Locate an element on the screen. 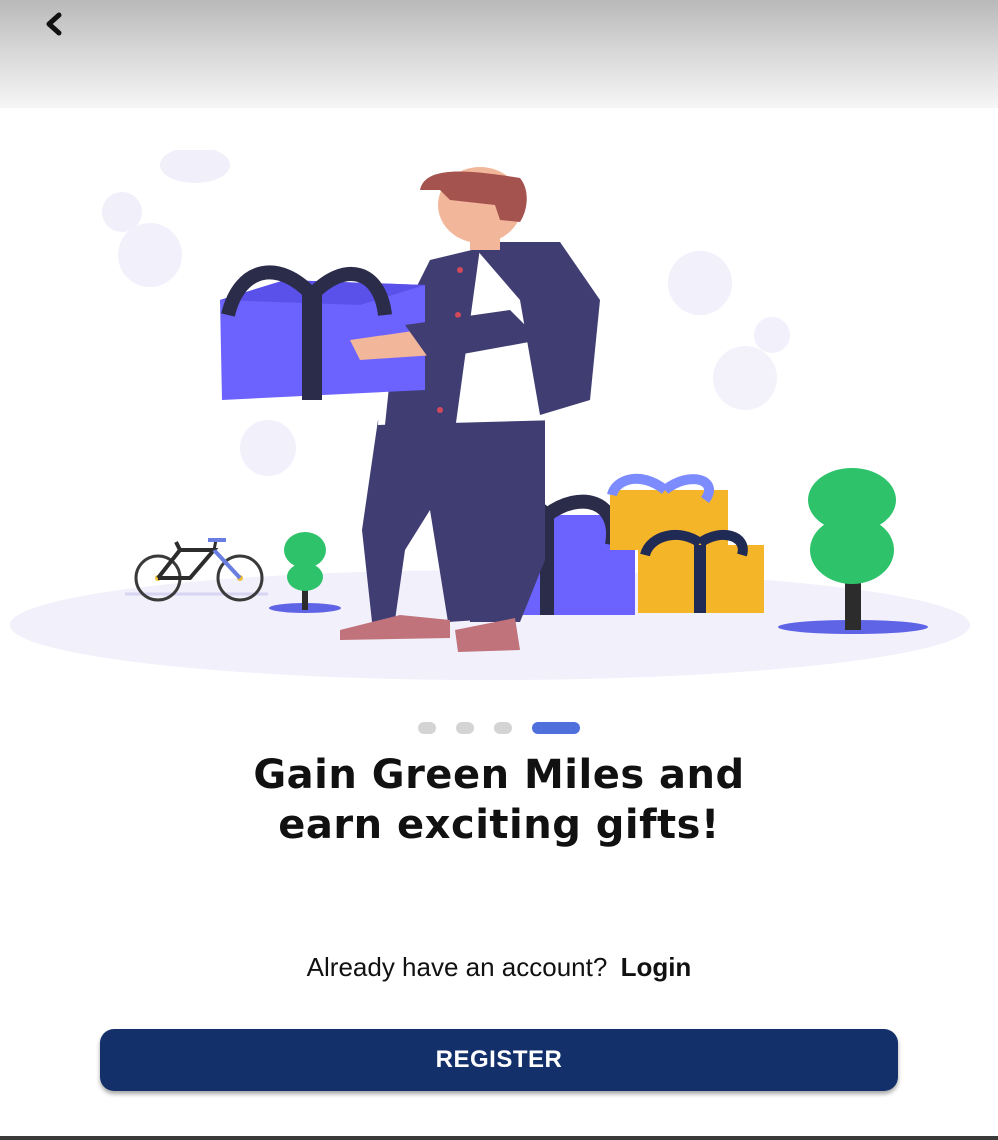  login-link: Login is located at coordinates (656, 967).